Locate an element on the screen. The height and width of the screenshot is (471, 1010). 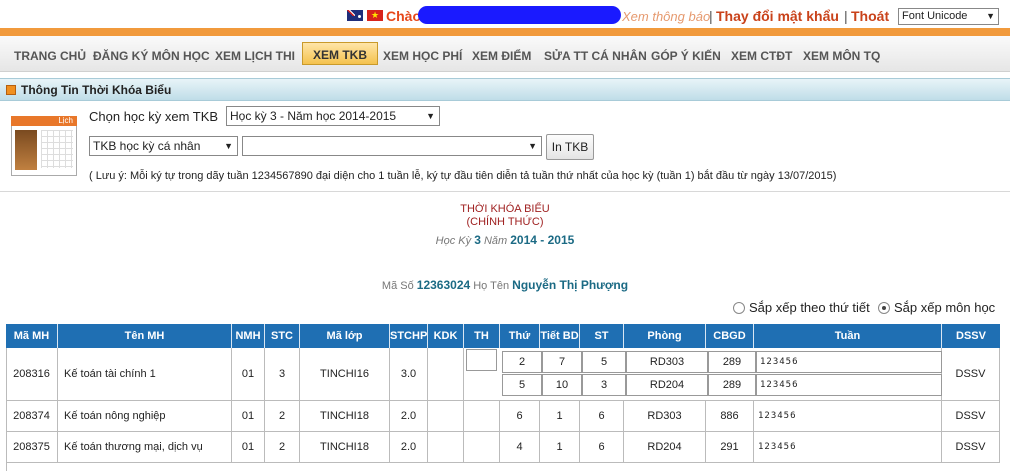
print-timetable-button: In TKB is located at coordinates (570, 147).